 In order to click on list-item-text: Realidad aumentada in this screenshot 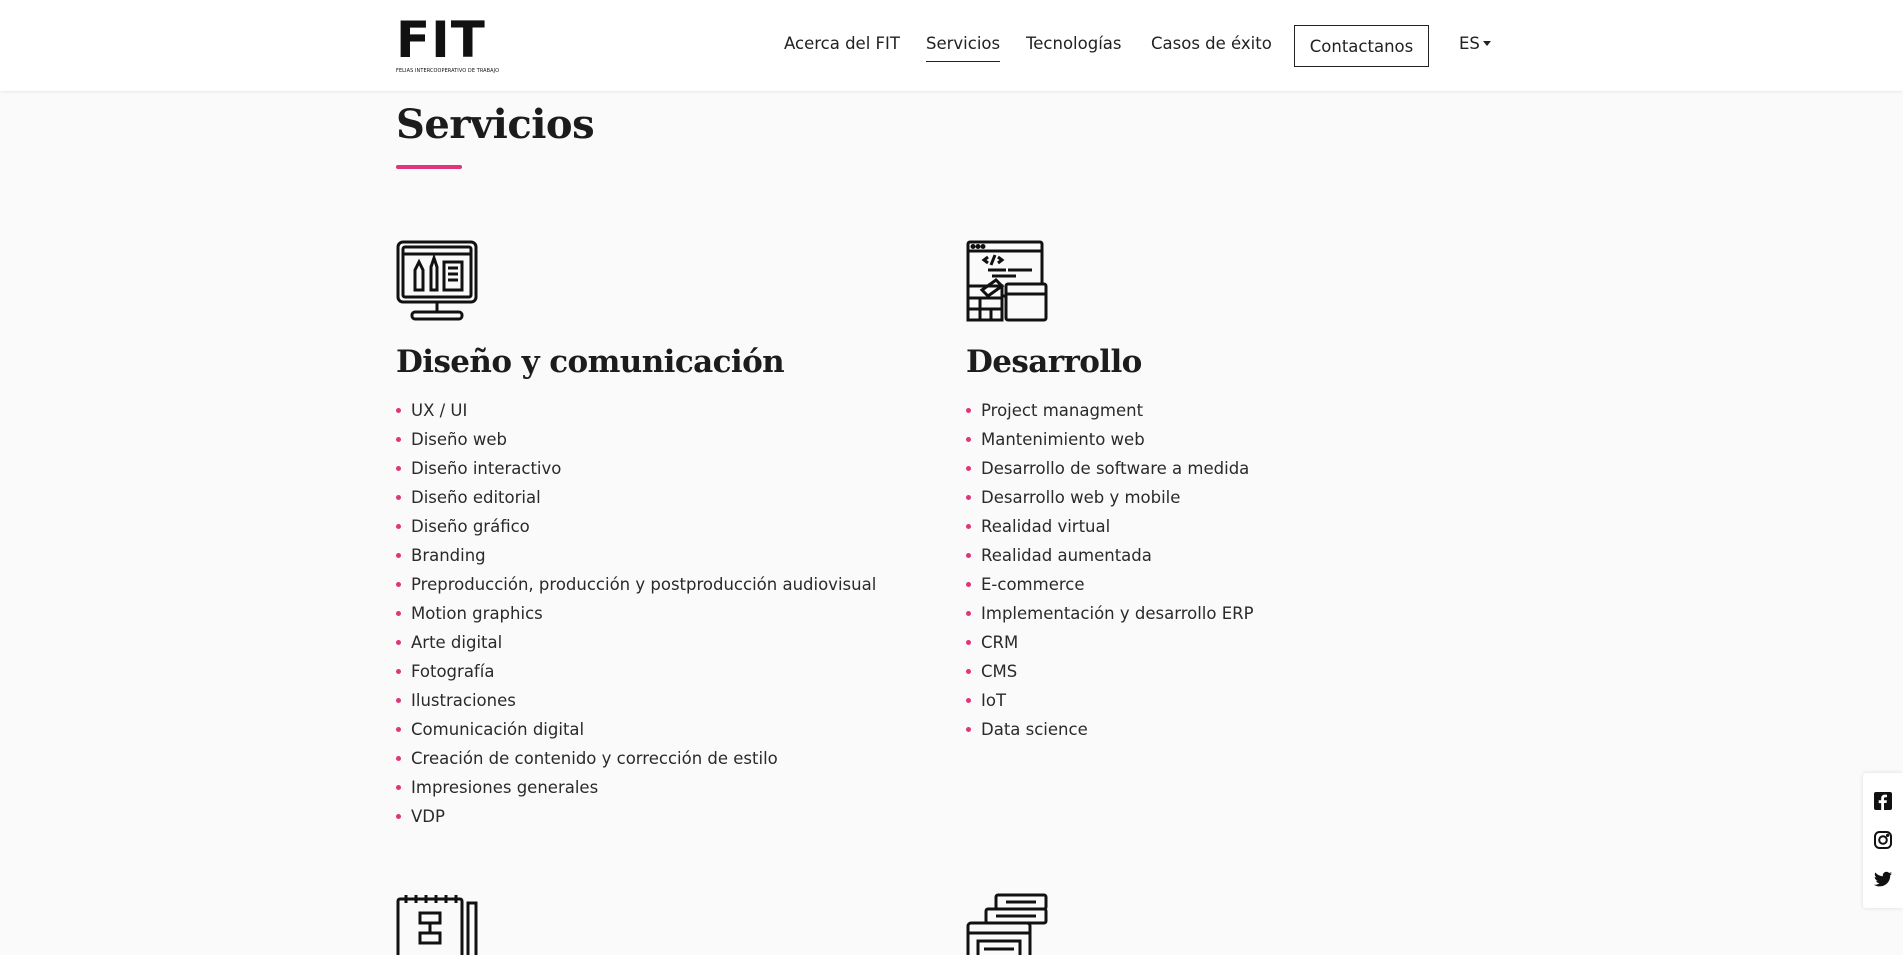, I will do `click(1066, 555)`.